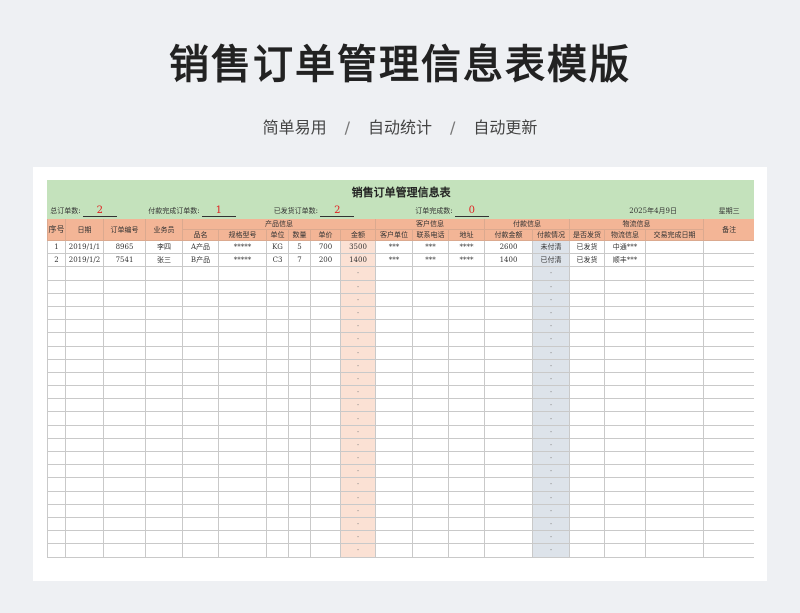 Image resolution: width=800 pixels, height=613 pixels. What do you see at coordinates (325, 247) in the screenshot?
I see `table-cell: 700` at bounding box center [325, 247].